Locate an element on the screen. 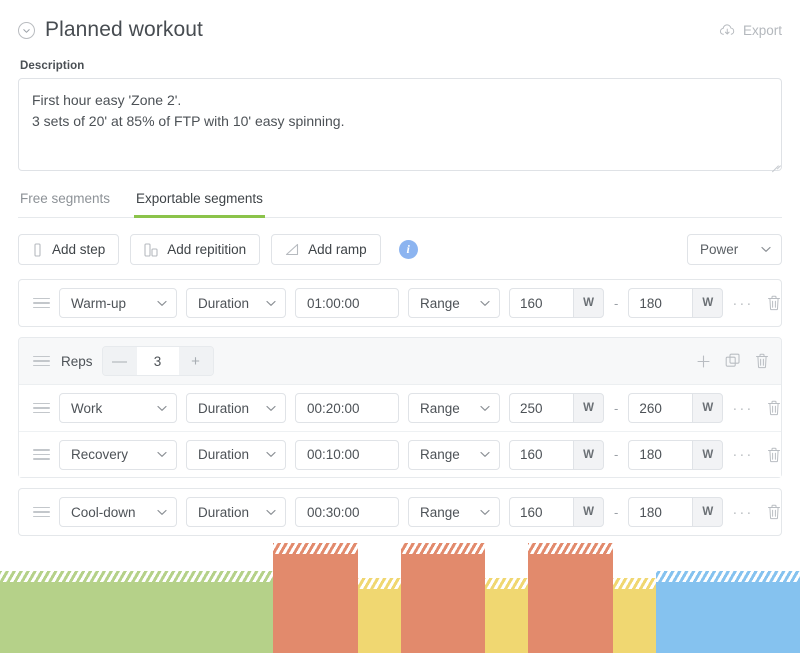 The image size is (800, 653). tab-exportable-segments: Exportable segments is located at coordinates (199, 202).